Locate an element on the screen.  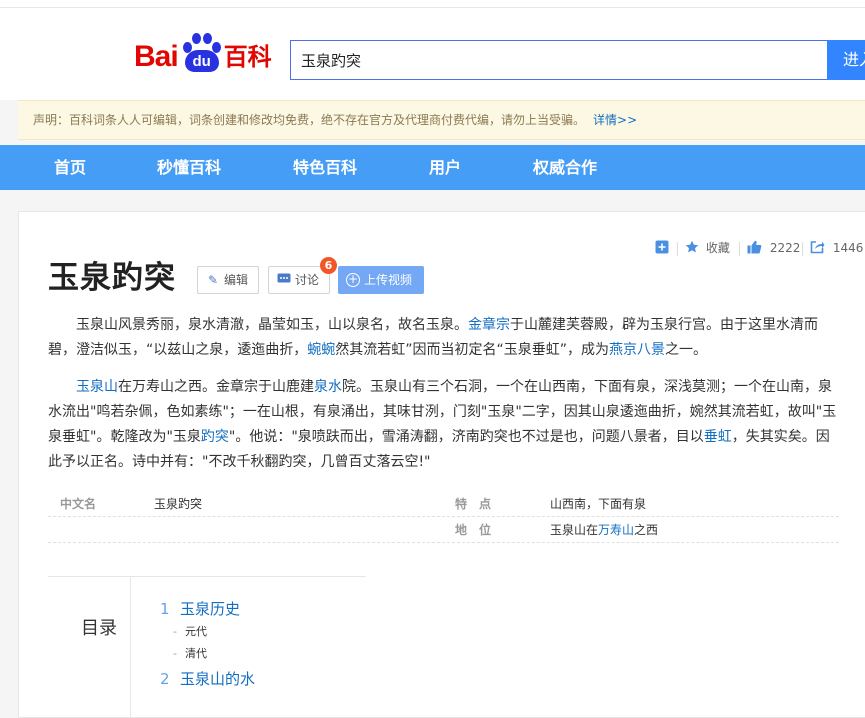
search-button: 进入 is located at coordinates (846, 60).